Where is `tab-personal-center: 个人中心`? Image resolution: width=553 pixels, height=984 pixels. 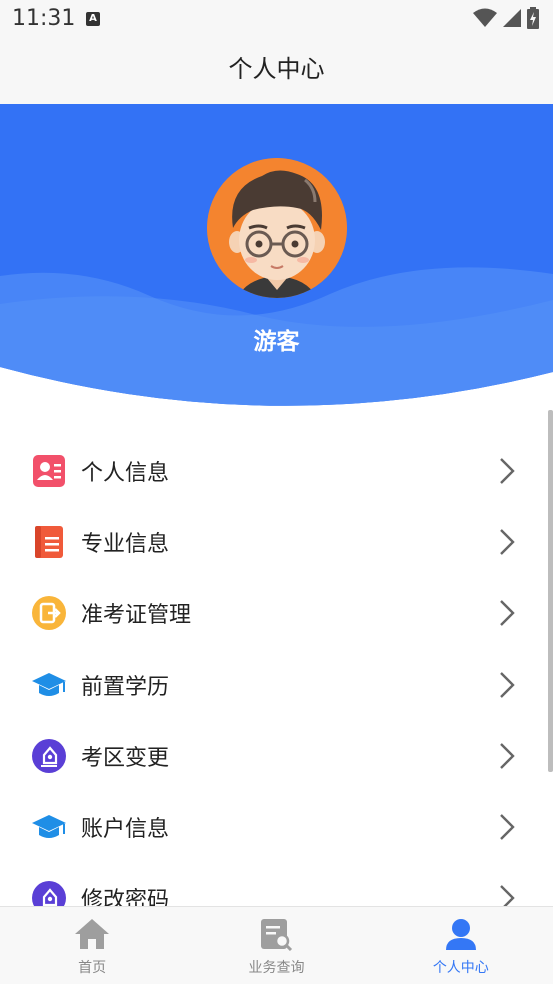 tab-personal-center: 个人中心 is located at coordinates (461, 945).